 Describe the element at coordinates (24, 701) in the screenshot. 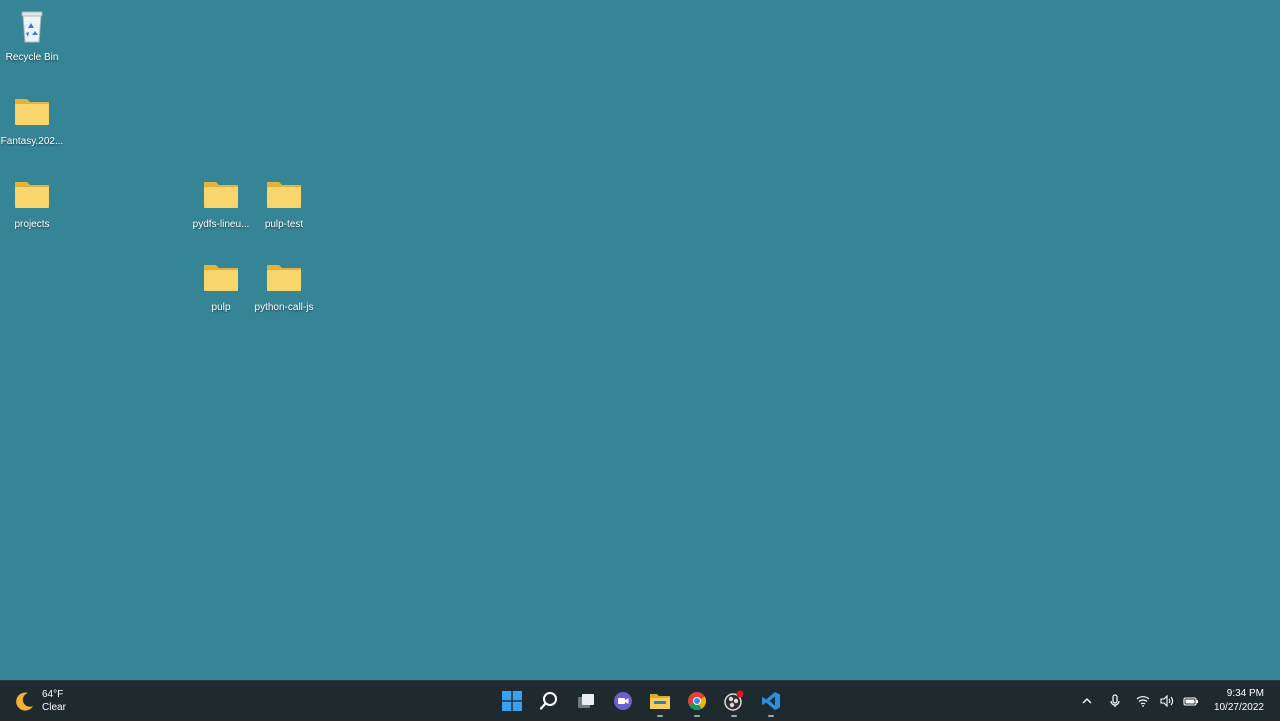

I see `moon-icon` at that location.